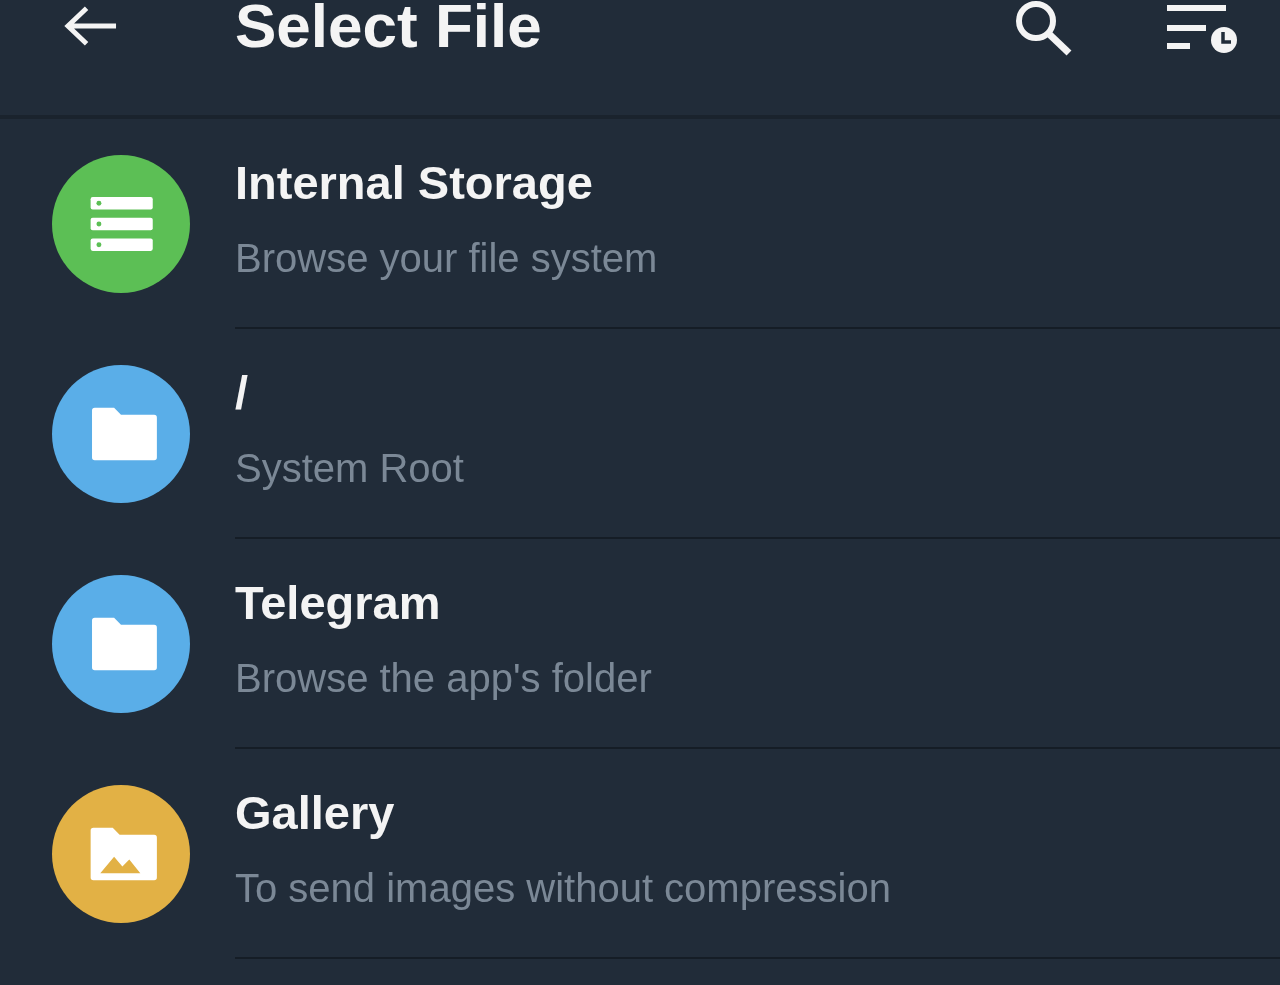  Describe the element at coordinates (338, 603) in the screenshot. I see `location-title: Telegram` at that location.